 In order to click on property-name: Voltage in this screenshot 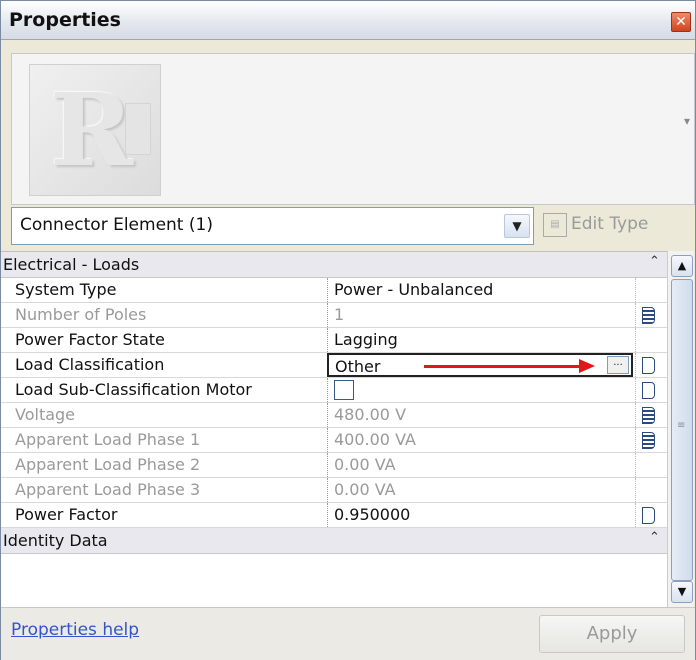, I will do `click(45, 414)`.